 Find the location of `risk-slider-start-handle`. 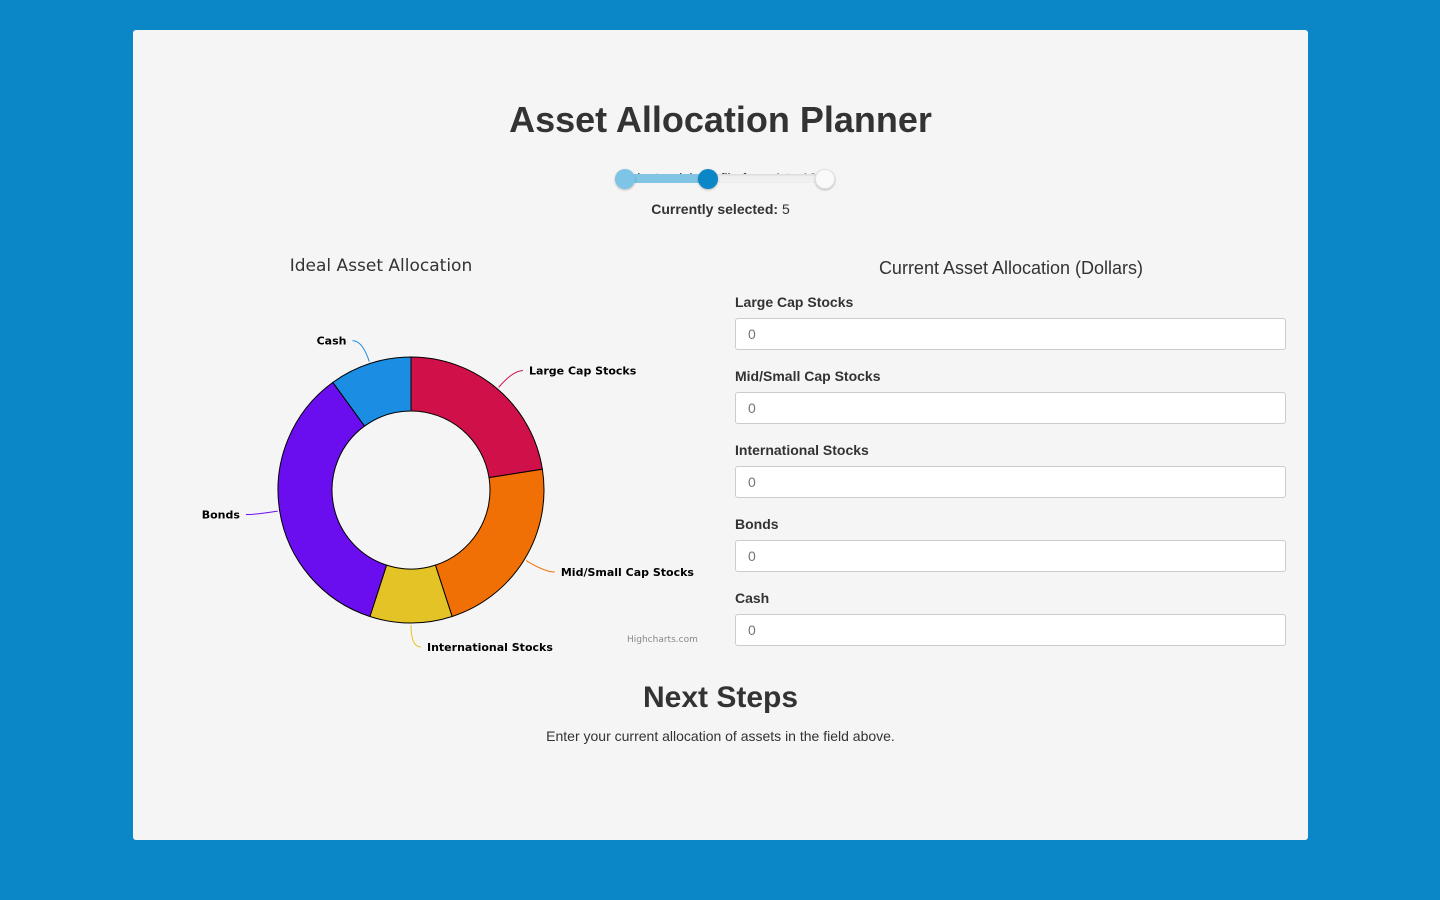

risk-slider-start-handle is located at coordinates (625, 179).